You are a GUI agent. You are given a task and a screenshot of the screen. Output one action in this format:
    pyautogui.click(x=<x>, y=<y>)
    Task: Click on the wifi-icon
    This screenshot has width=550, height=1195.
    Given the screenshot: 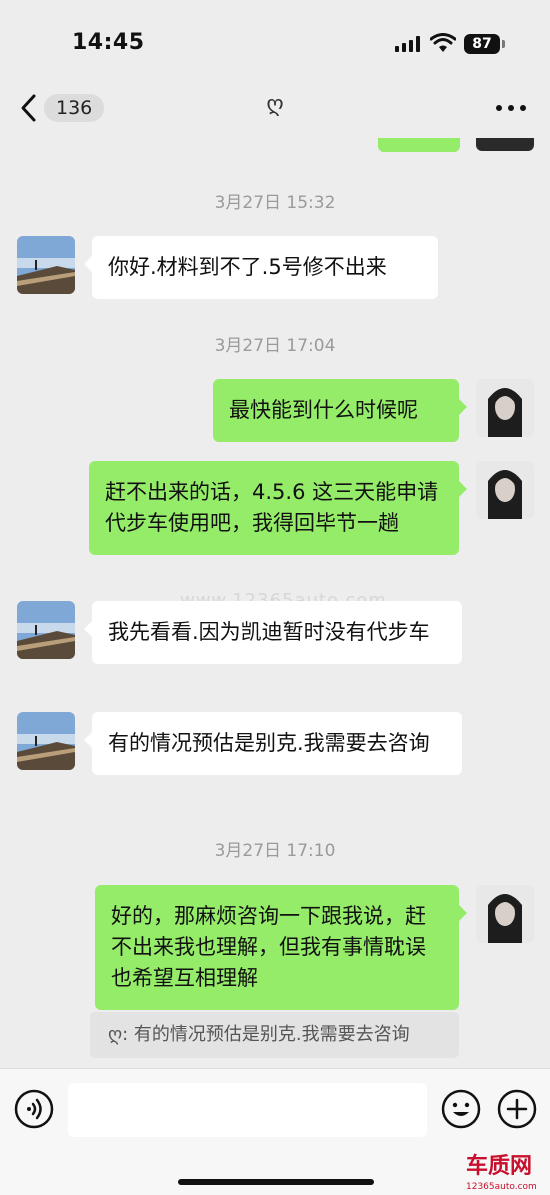 What is the action you would take?
    pyautogui.click(x=443, y=42)
    